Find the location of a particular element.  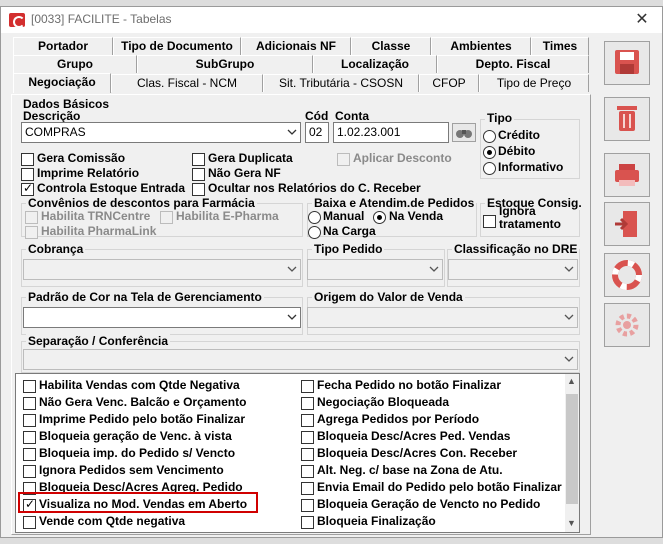

options-scrollbar: ▲ ▼ is located at coordinates (572, 453).